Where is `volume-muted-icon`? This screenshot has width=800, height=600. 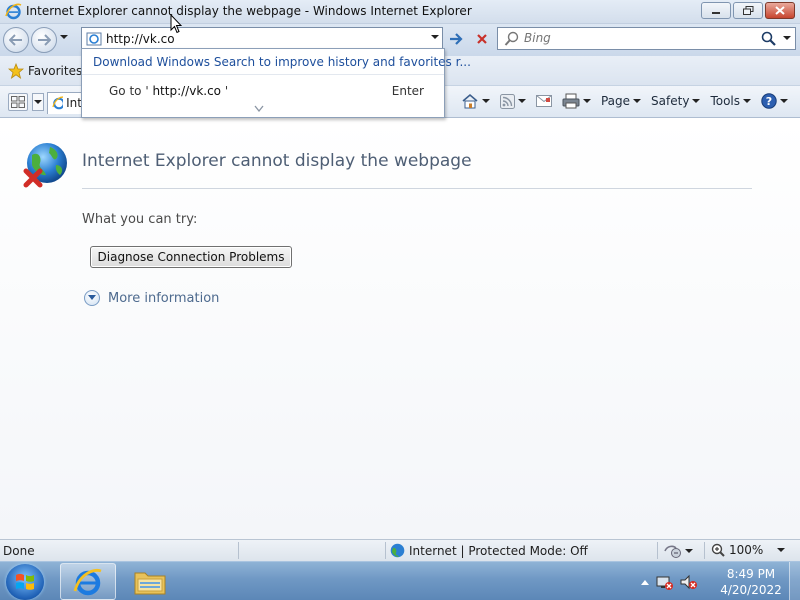
volume-muted-icon is located at coordinates (689, 582).